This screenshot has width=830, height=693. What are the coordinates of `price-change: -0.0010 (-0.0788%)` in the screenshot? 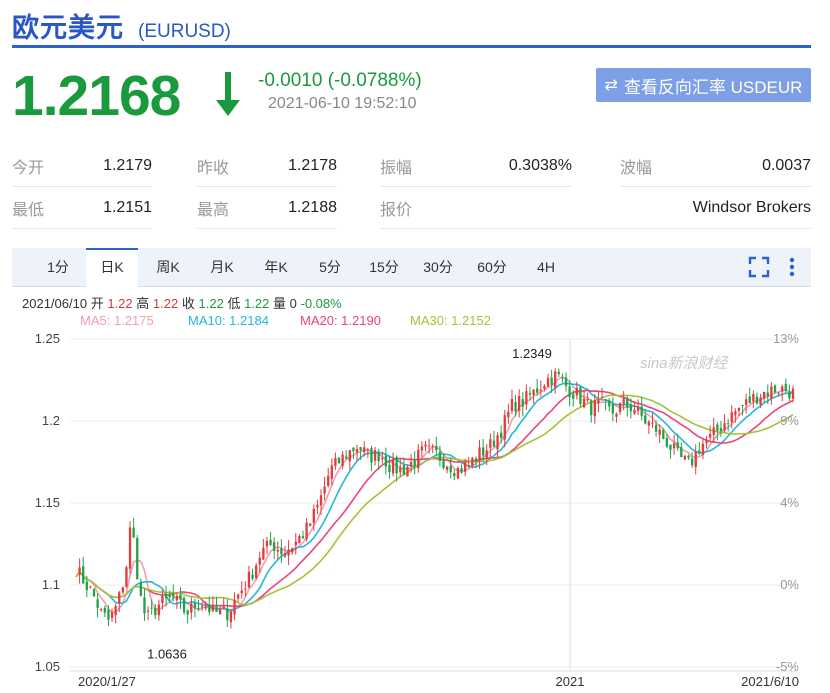 It's located at (340, 80).